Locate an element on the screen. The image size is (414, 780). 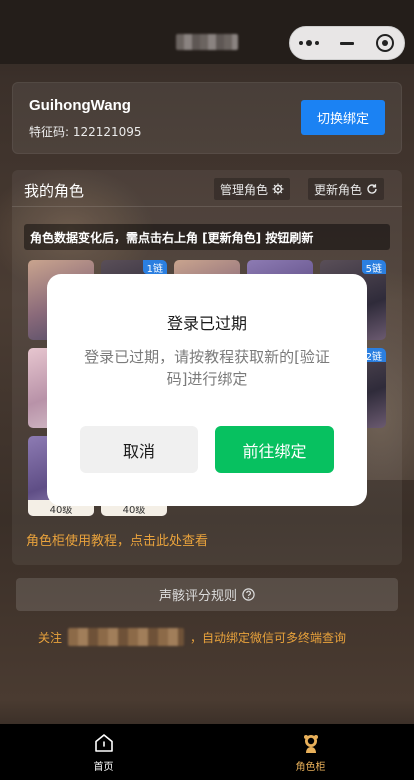
cancel-button: 取消 is located at coordinates (139, 449).